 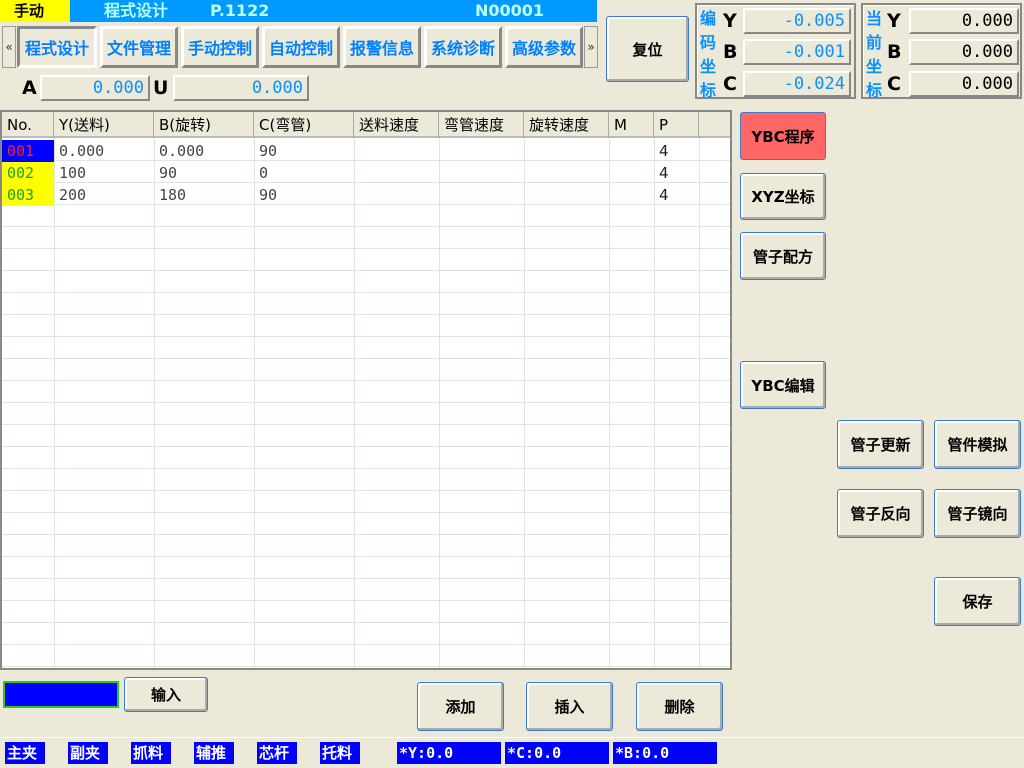 What do you see at coordinates (382, 47) in the screenshot?
I see `tab-alarm-info: 报警信息` at bounding box center [382, 47].